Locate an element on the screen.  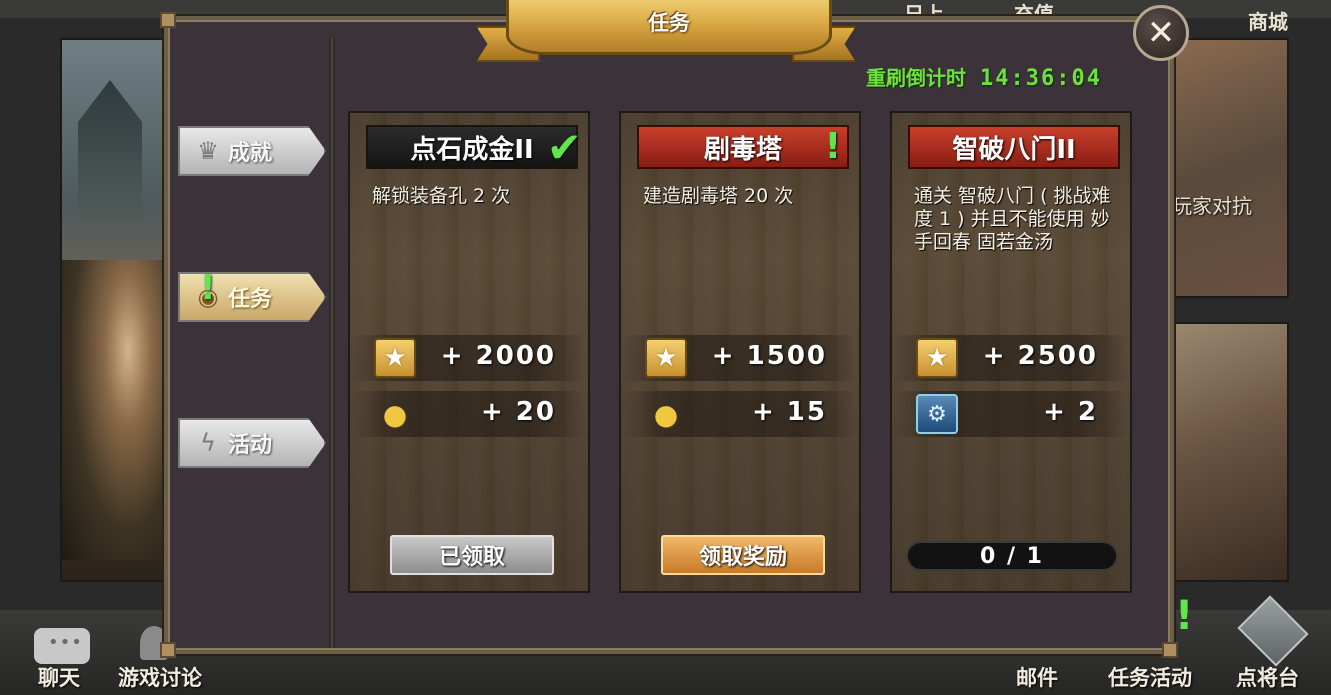
quest-card: 剧毒塔 ! 建造剧毒塔 20 次 ★ + 1500 ● + 15 领取奖励 is located at coordinates (740, 352).